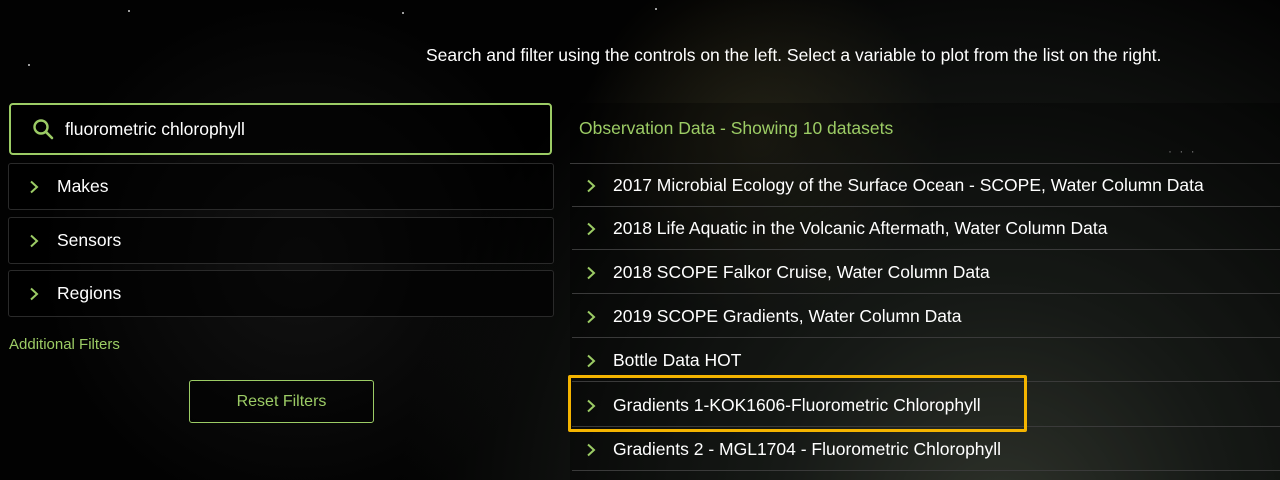 The width and height of the screenshot is (1280, 480). What do you see at coordinates (736, 128) in the screenshot?
I see `results-header: Observation Data - Showing 10 datasets` at bounding box center [736, 128].